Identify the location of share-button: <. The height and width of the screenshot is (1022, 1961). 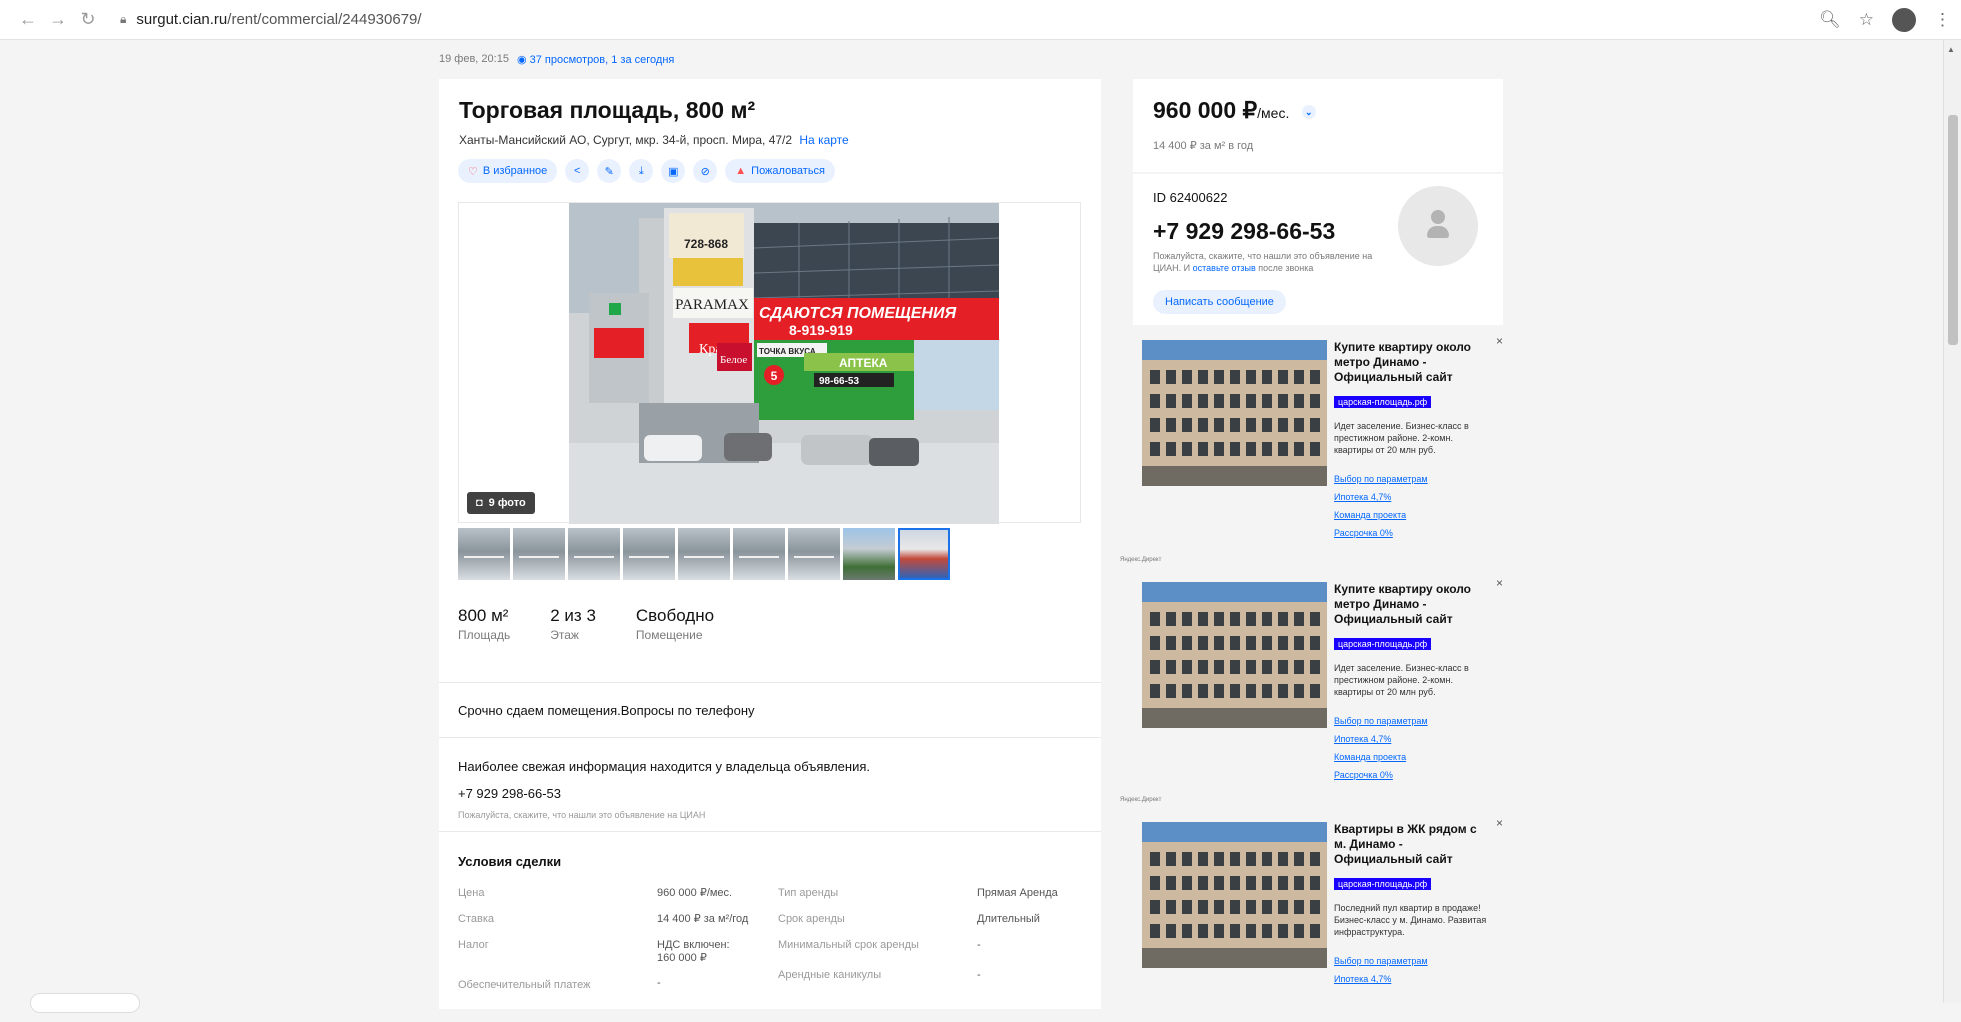
(577, 171).